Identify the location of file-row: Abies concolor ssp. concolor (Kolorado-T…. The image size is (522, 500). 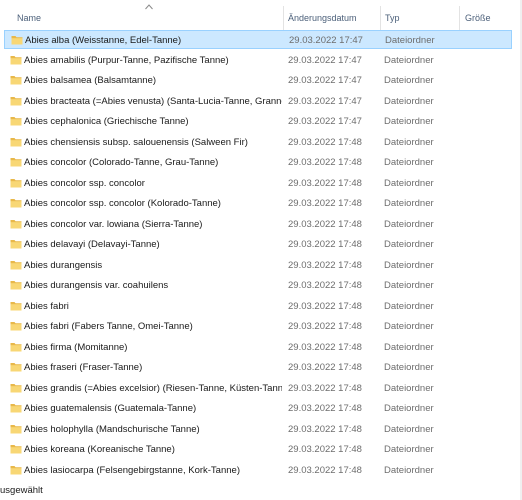
(258, 203).